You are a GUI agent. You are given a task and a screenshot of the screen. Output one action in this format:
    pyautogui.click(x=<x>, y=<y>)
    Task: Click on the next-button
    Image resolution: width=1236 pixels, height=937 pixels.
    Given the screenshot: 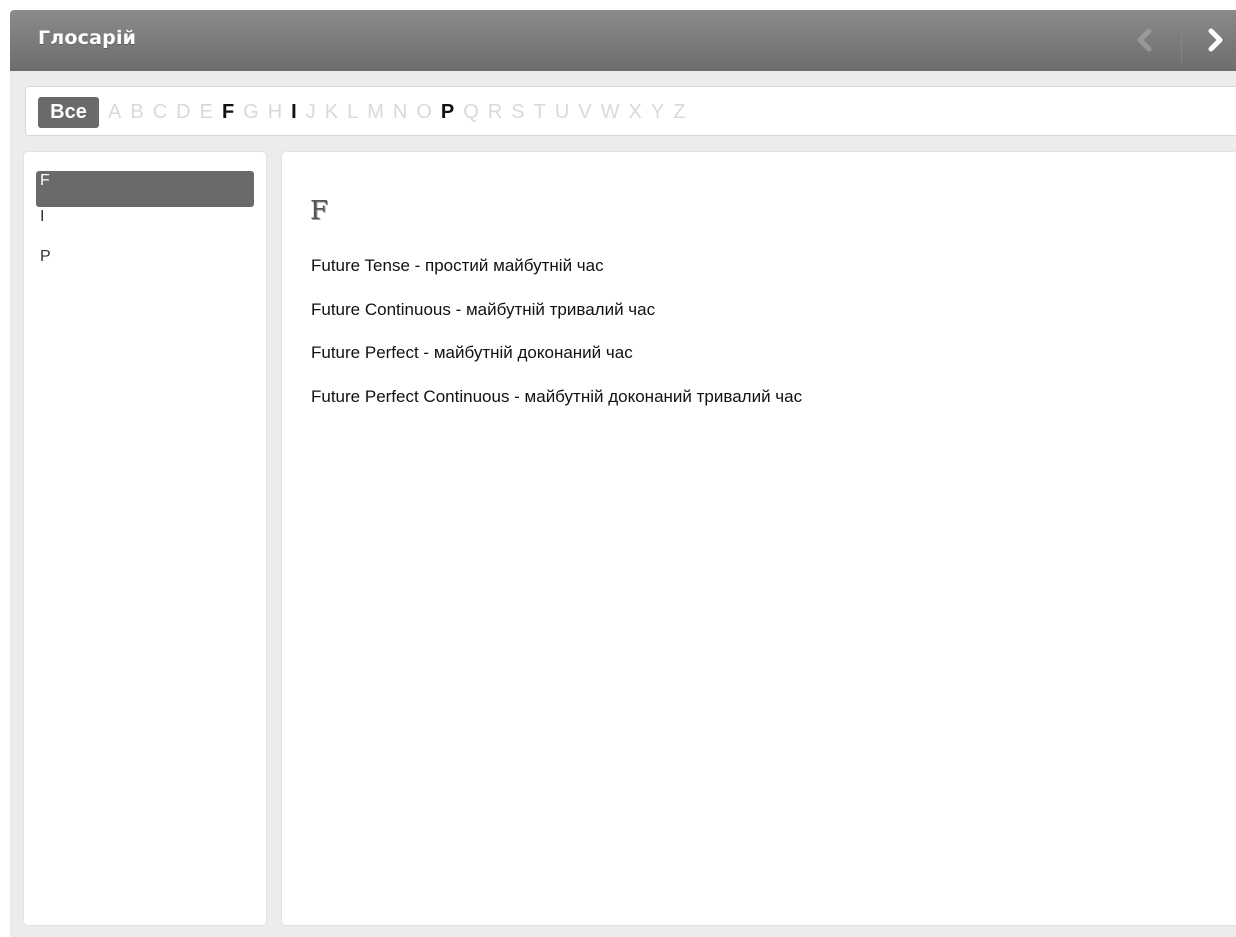 What is the action you would take?
    pyautogui.click(x=1215, y=40)
    